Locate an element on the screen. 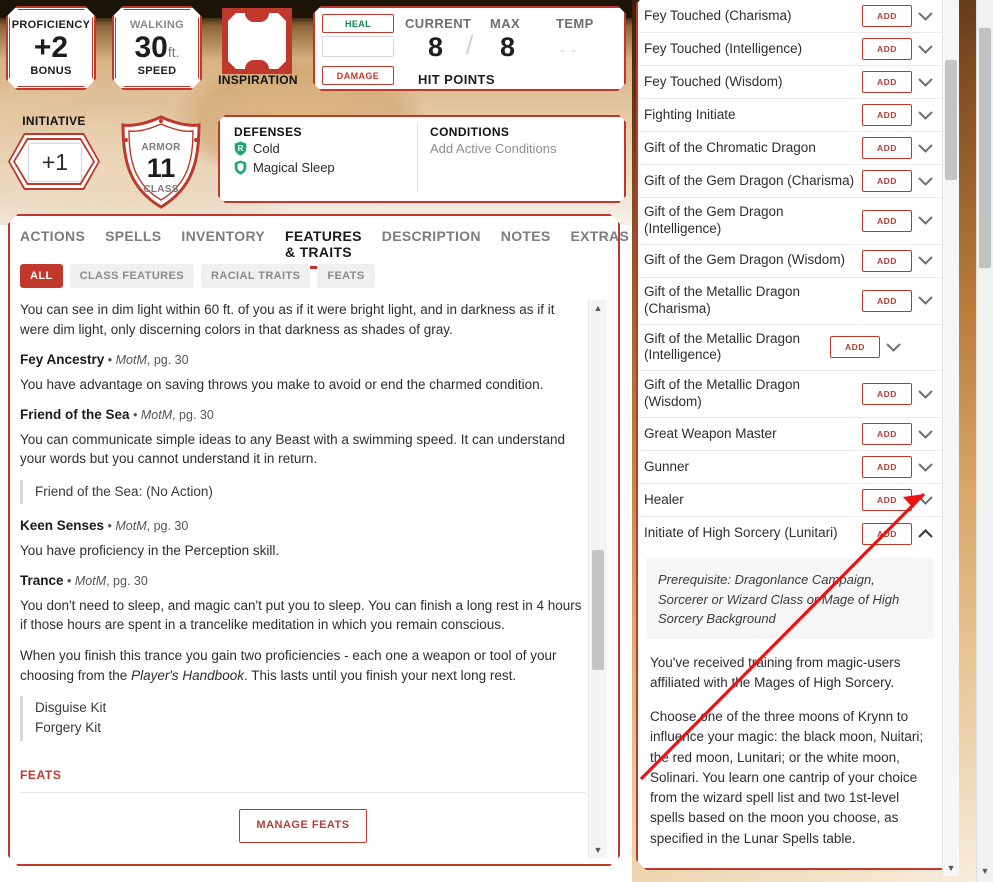  initiative-value: +1 is located at coordinates (55, 162).